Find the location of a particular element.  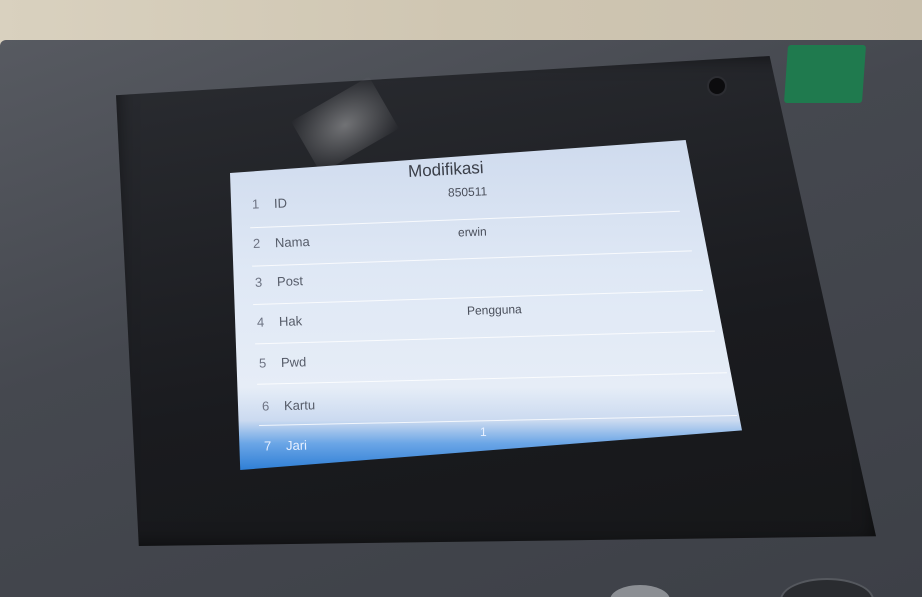

list-item-post: 3 Post is located at coordinates (279, 281).